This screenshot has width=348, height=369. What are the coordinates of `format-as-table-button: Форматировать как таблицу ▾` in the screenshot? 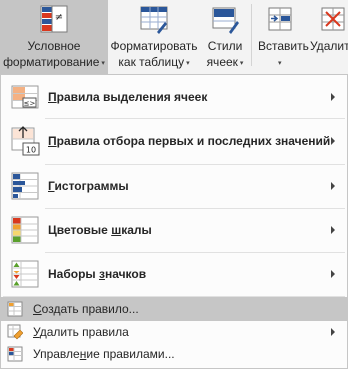 It's located at (154, 37).